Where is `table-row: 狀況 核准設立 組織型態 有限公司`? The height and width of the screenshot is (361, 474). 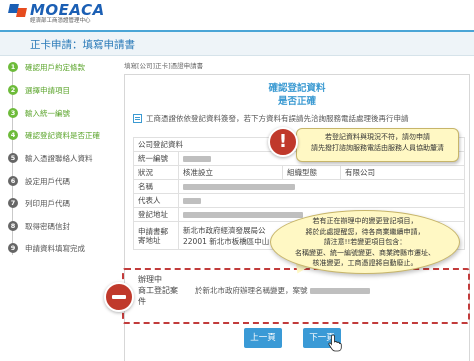 table-row: 狀況 核准設立 組織型態 有限公司 is located at coordinates (299, 172).